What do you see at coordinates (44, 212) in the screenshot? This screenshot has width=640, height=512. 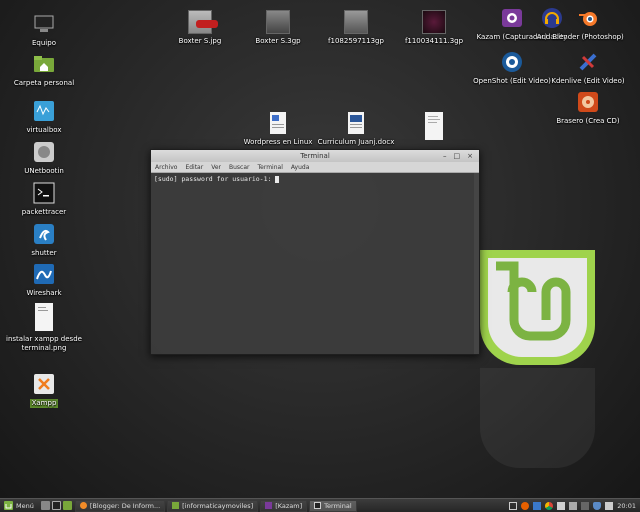 I see `desktop-icon-label: packettracer` at bounding box center [44, 212].